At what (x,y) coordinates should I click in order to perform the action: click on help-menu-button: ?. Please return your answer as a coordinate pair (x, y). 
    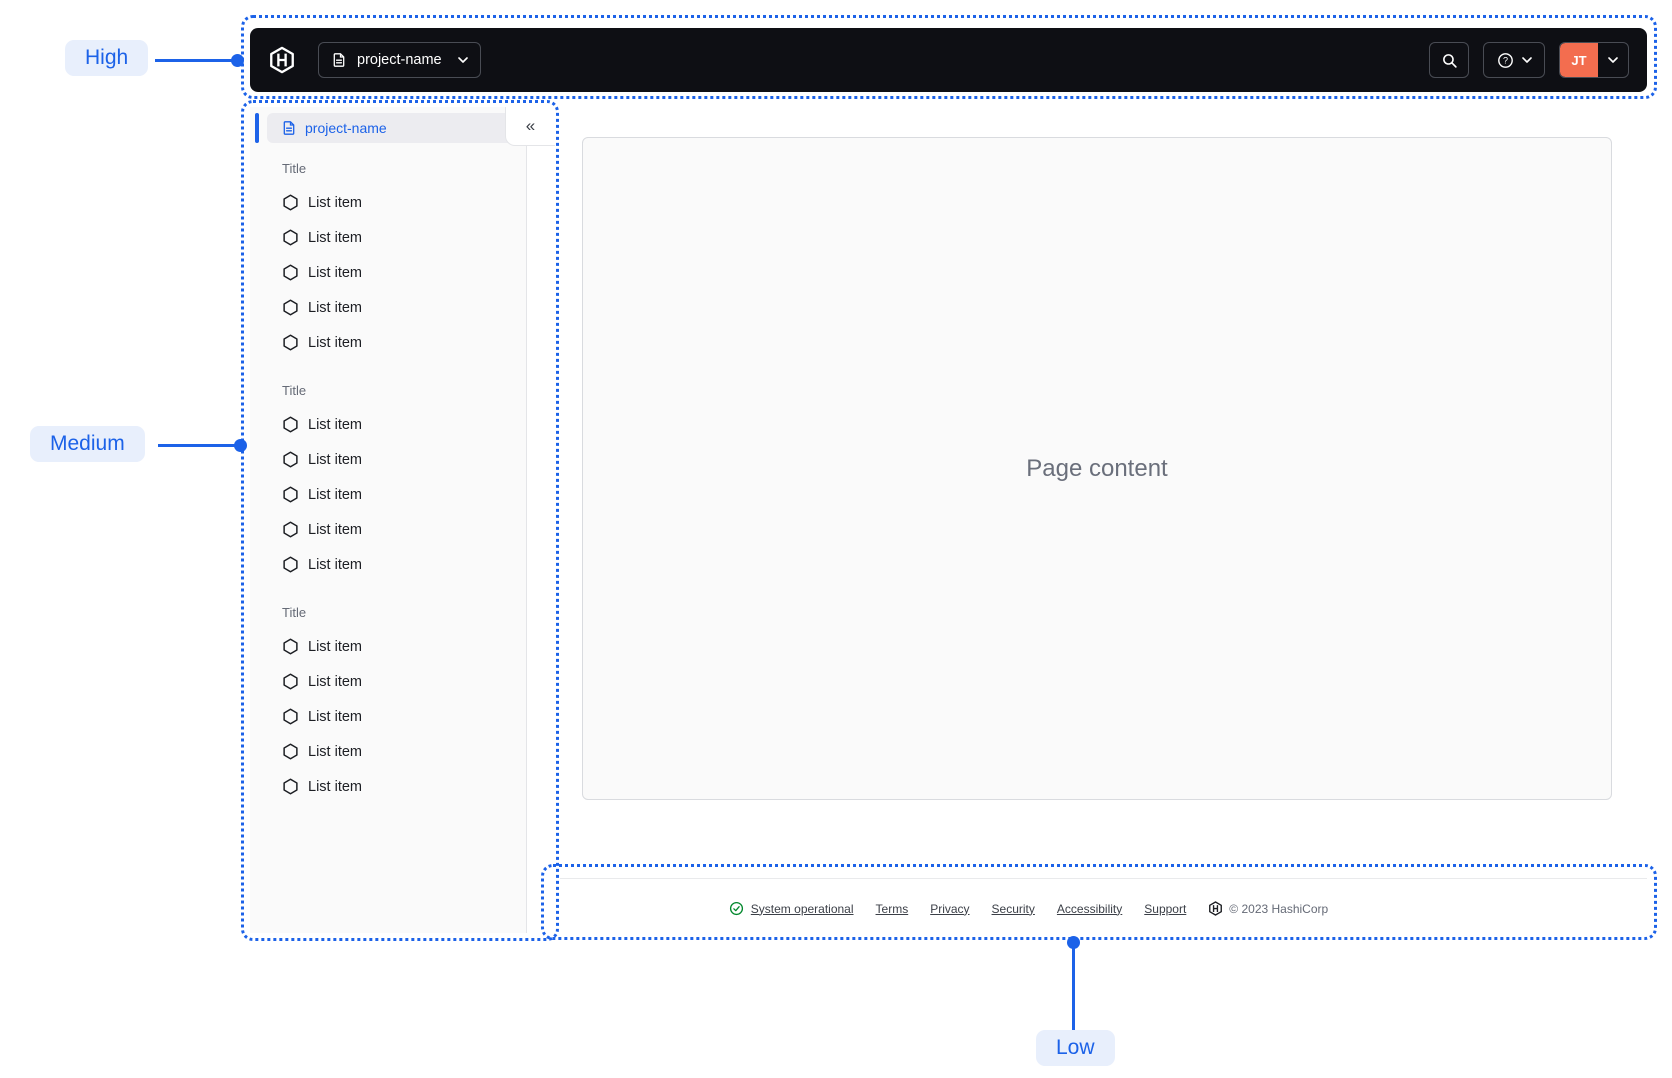
    Looking at the image, I should click on (1514, 60).